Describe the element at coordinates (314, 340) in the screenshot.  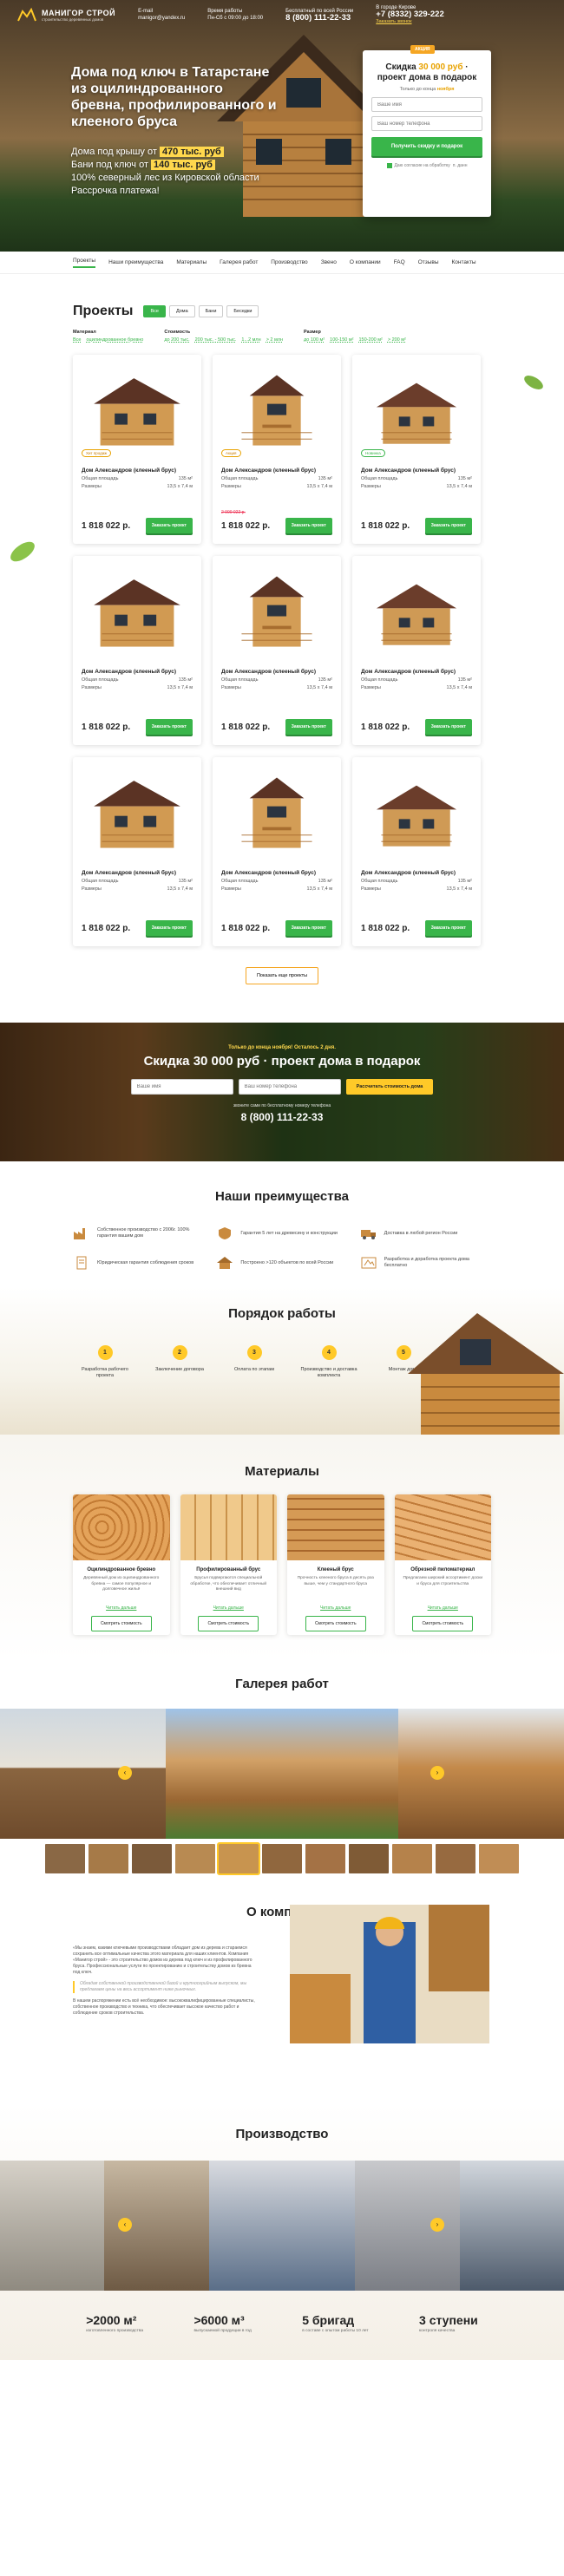
I see `filter-size-option: до 100 м²` at that location.